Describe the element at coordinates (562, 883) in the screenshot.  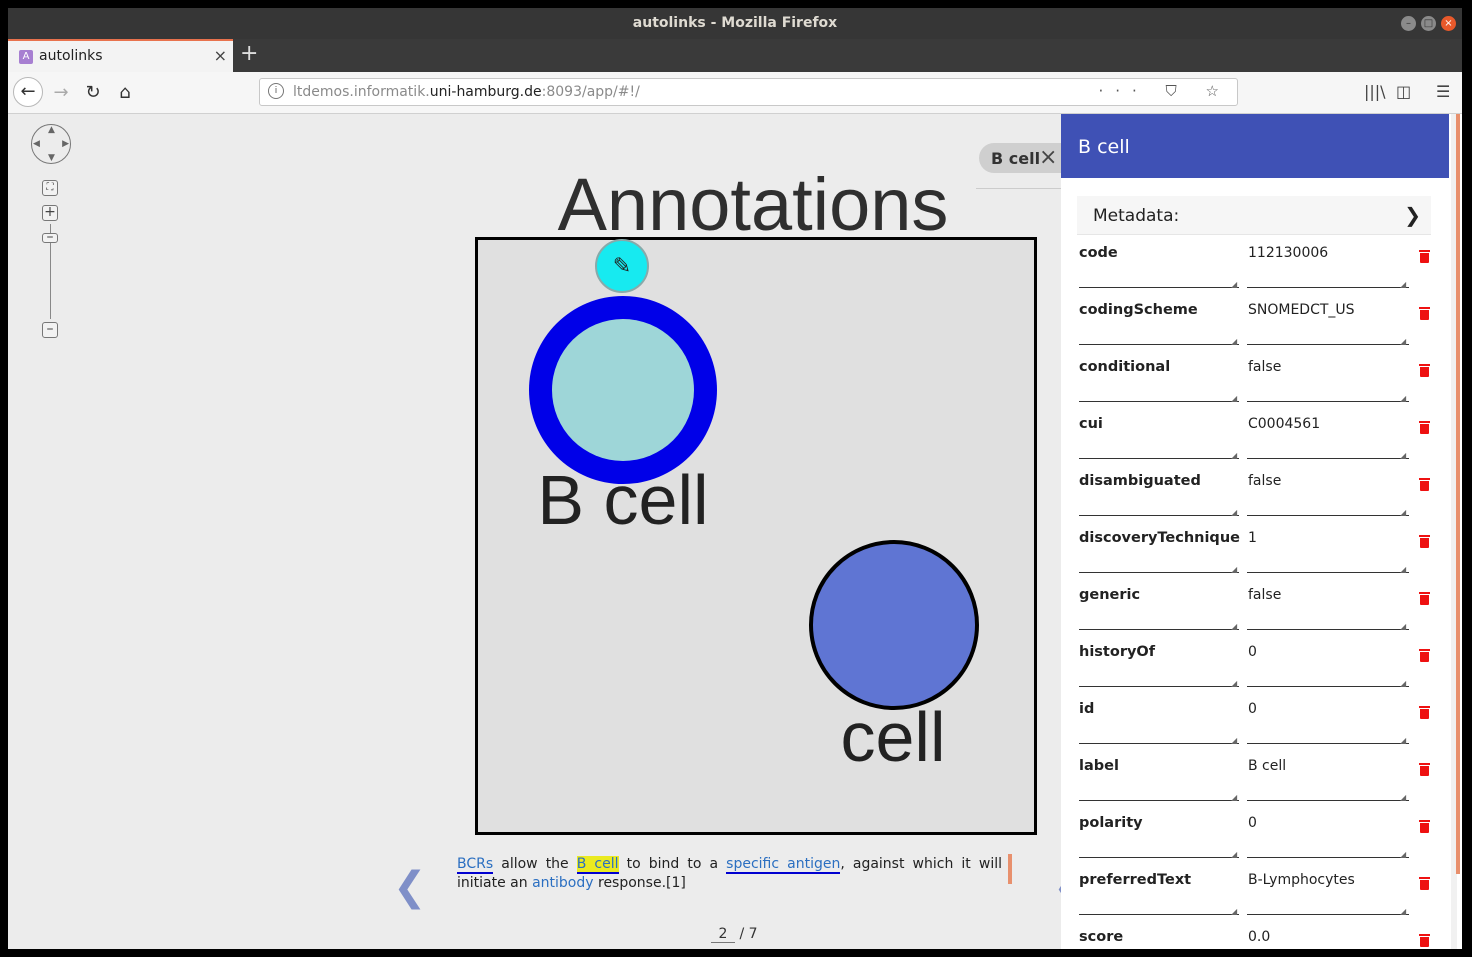
I see `entity-antibody: antibody` at that location.